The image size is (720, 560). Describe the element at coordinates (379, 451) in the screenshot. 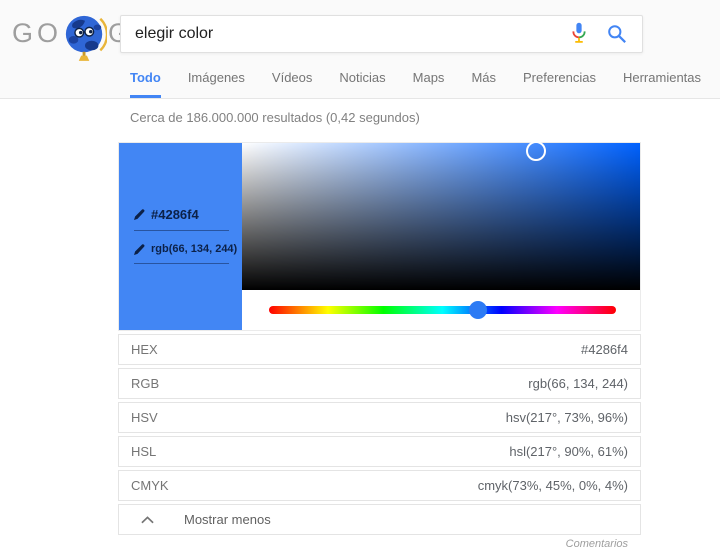

I see `table-row-hsl: HSL hsl(217°, 90%, 61%)` at that location.